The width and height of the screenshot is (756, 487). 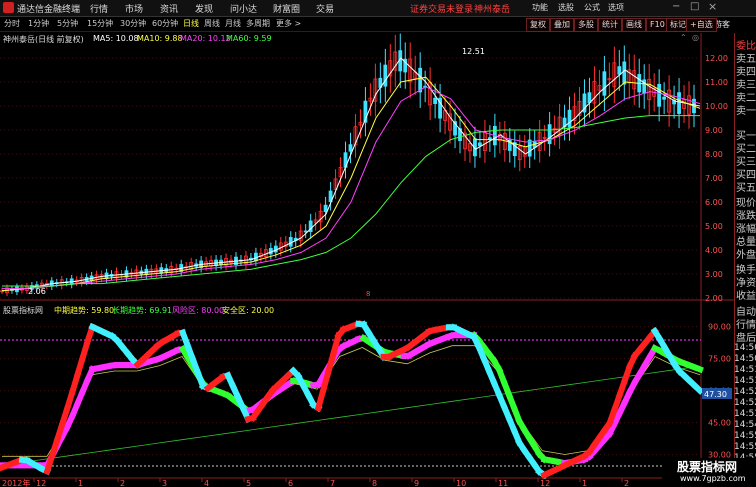 I want to click on sidebar-bid5: 买五, so click(x=746, y=186).